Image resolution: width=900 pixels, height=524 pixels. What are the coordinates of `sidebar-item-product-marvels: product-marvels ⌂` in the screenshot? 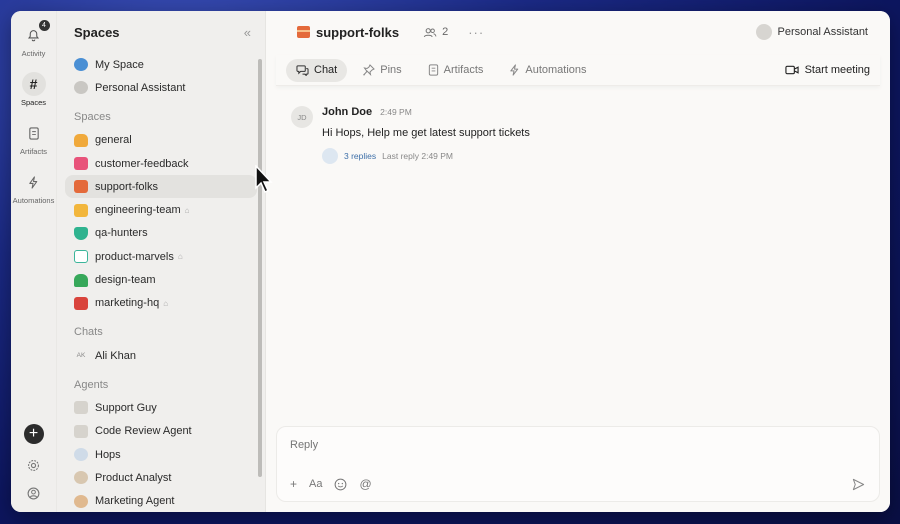 It's located at (161, 256).